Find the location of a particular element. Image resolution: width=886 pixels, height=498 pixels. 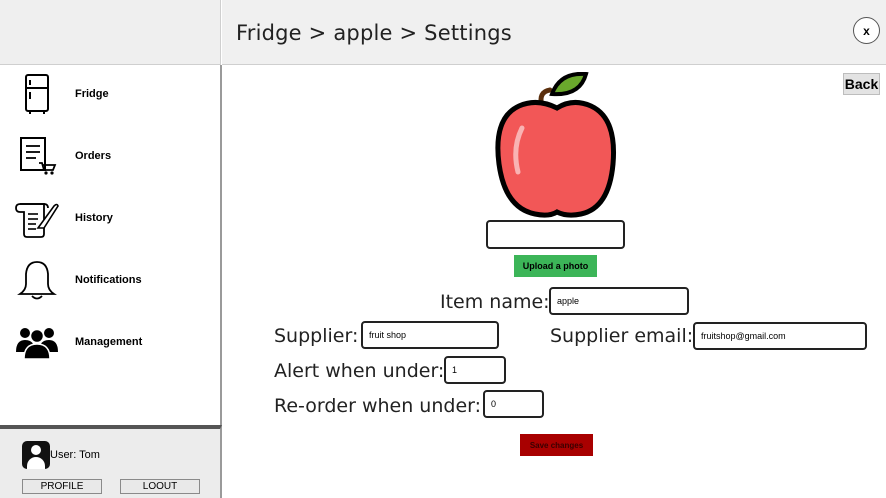

item-name-label: Item name: is located at coordinates (495, 302).